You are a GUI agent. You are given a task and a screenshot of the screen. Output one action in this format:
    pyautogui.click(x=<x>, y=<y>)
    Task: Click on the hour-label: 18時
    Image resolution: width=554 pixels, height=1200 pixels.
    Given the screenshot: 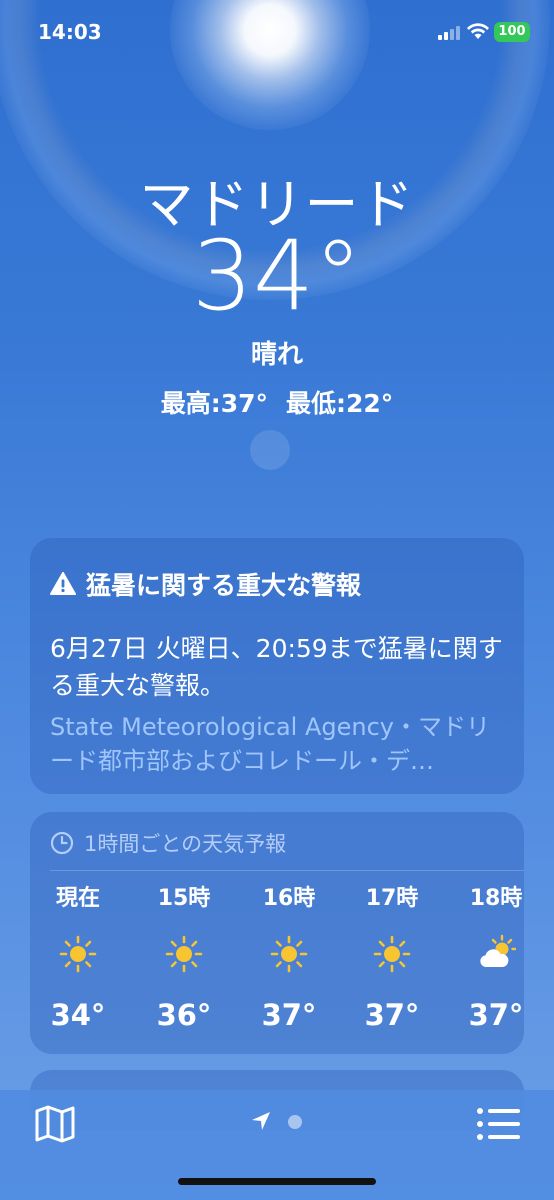 What is the action you would take?
    pyautogui.click(x=496, y=898)
    